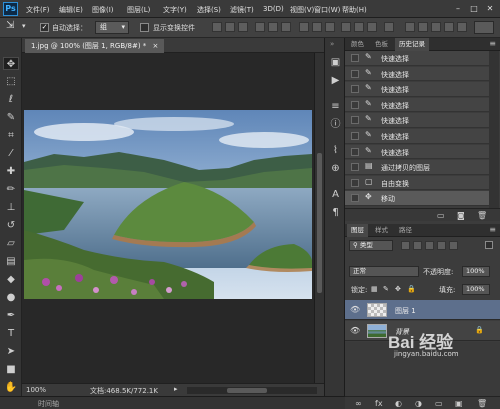  Describe the element at coordinates (11, 207) in the screenshot. I see `stamp-tool-icon: ⊥` at that location.